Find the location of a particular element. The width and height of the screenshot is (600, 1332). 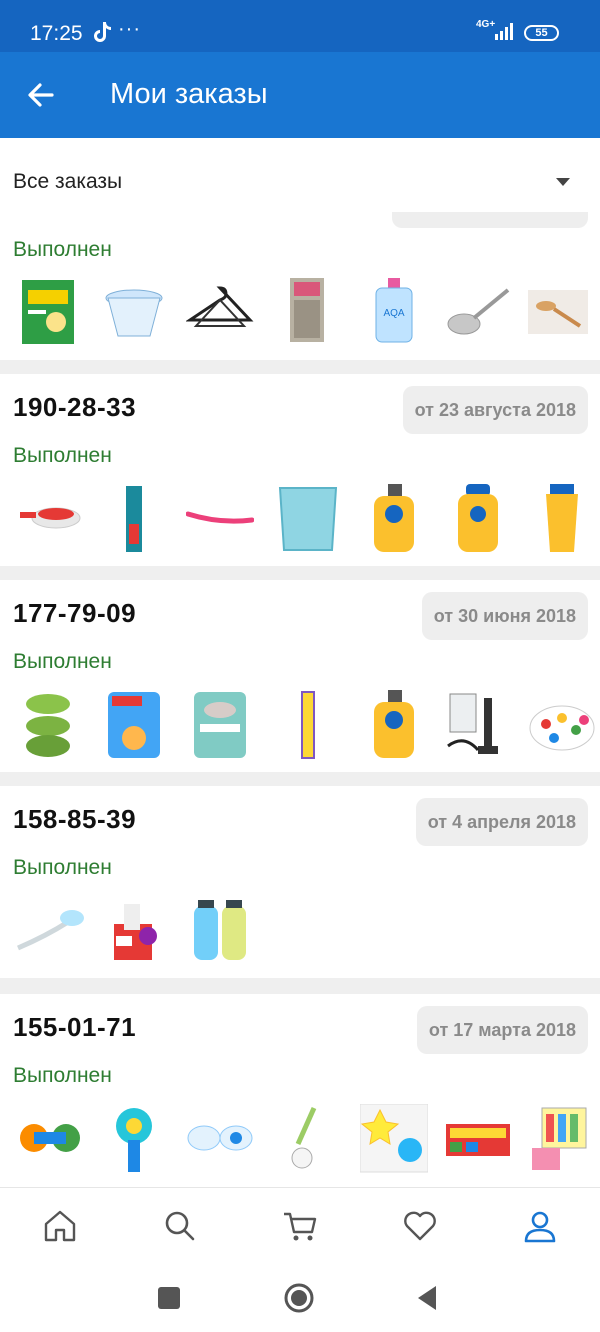

arrow-left-icon is located at coordinates (42, 96).